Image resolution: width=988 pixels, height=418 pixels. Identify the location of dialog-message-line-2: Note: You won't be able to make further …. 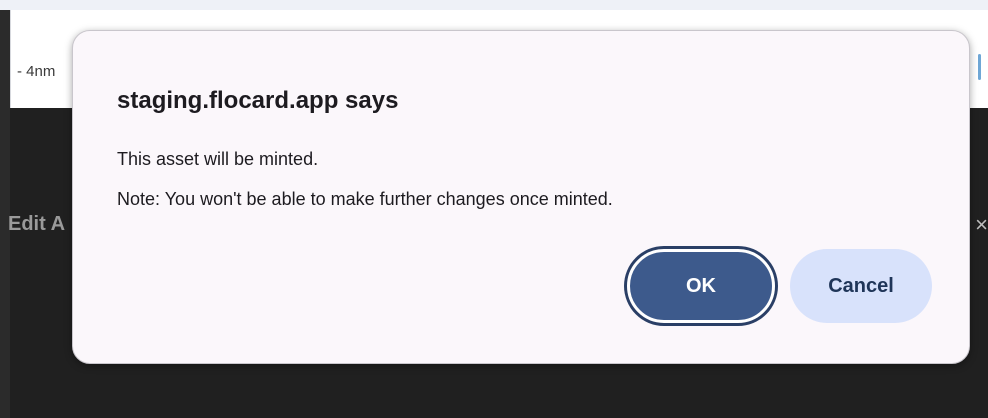
(365, 199).